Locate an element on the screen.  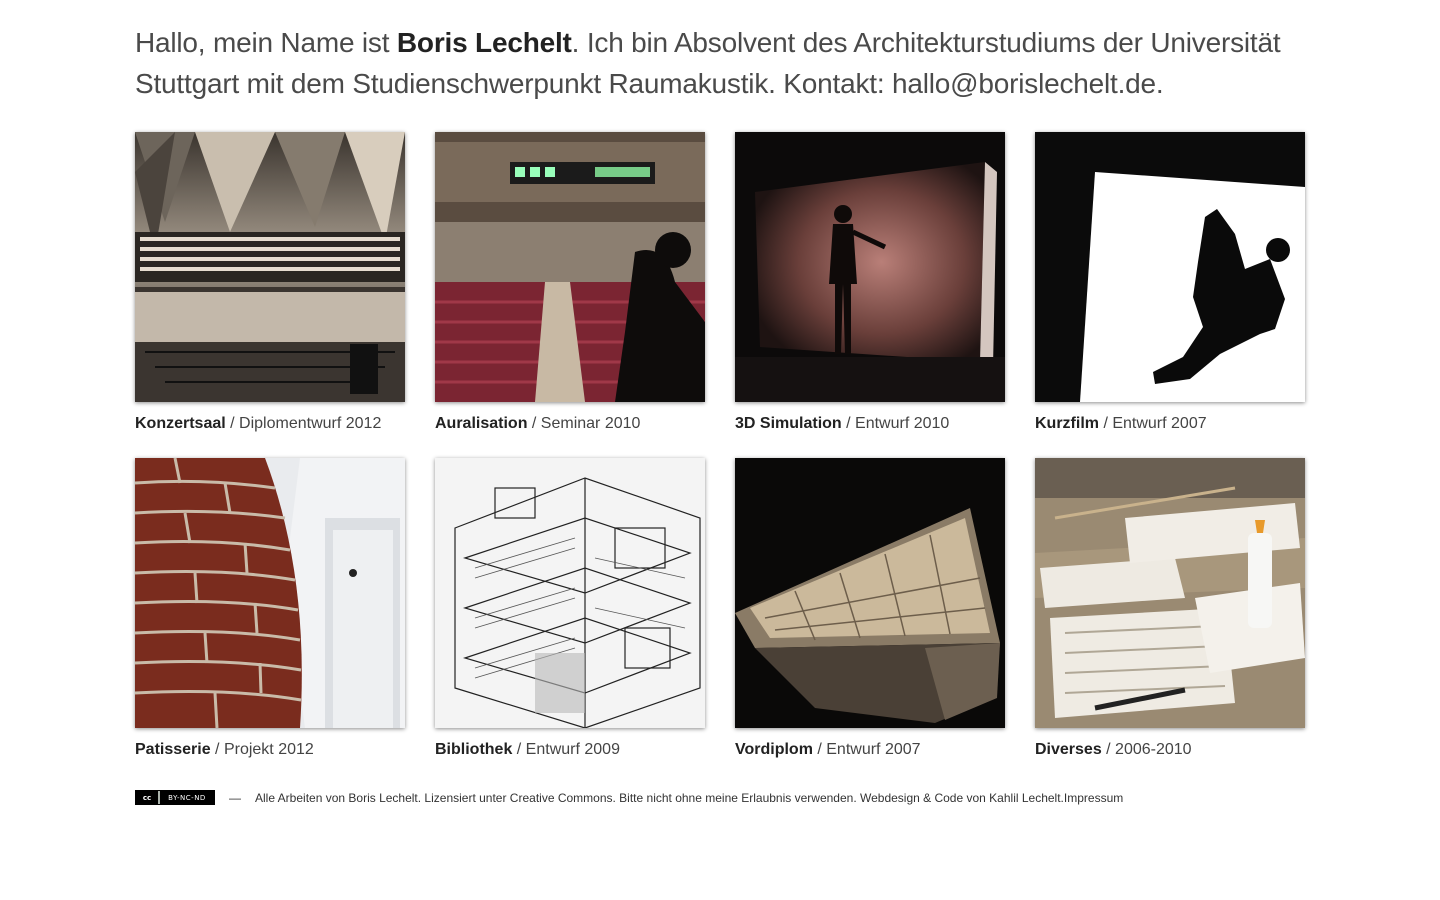
diverses-thumbnail is located at coordinates (1170, 593).